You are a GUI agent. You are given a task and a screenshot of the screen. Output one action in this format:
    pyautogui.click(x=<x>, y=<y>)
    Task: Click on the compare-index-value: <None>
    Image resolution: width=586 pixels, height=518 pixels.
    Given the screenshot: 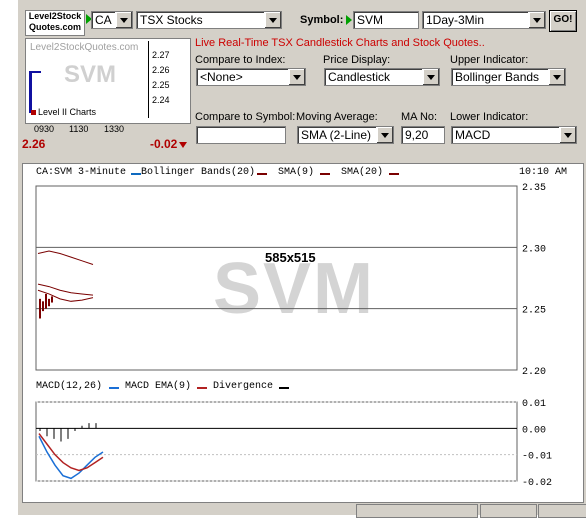 What is the action you would take?
    pyautogui.click(x=221, y=77)
    